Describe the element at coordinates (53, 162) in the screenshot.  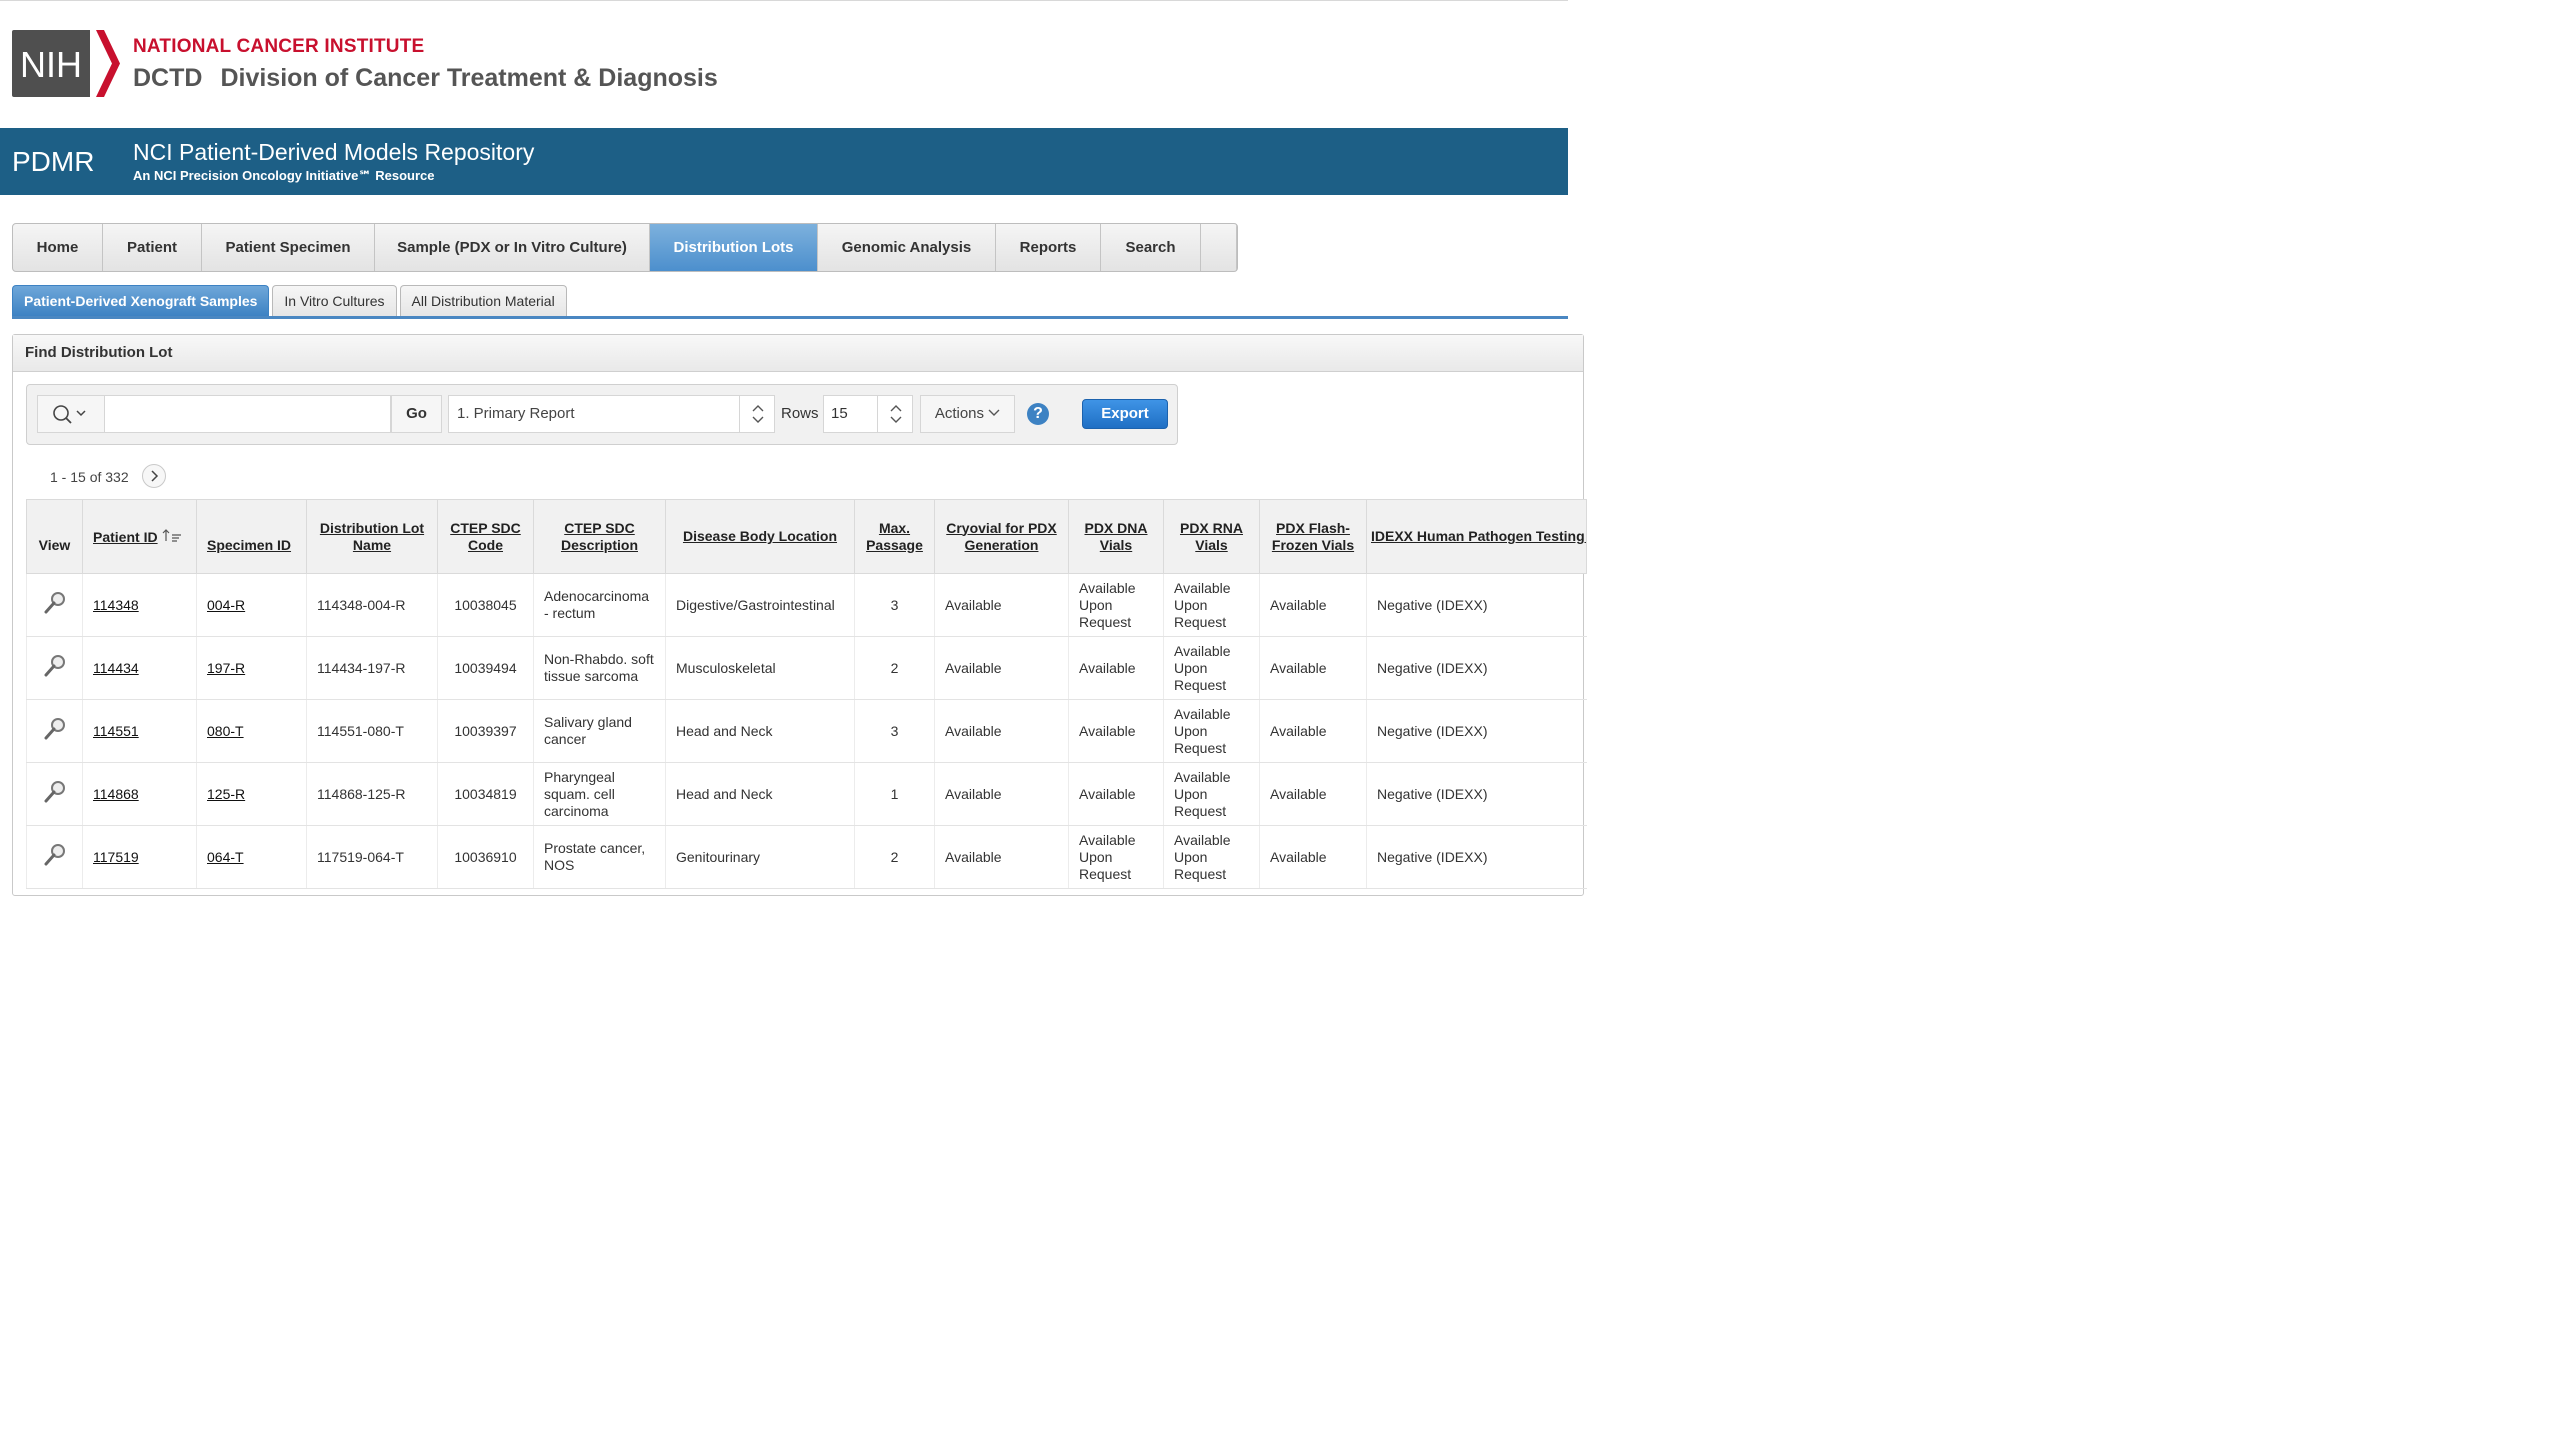
I see `pdmr-short-name: PDMR` at that location.